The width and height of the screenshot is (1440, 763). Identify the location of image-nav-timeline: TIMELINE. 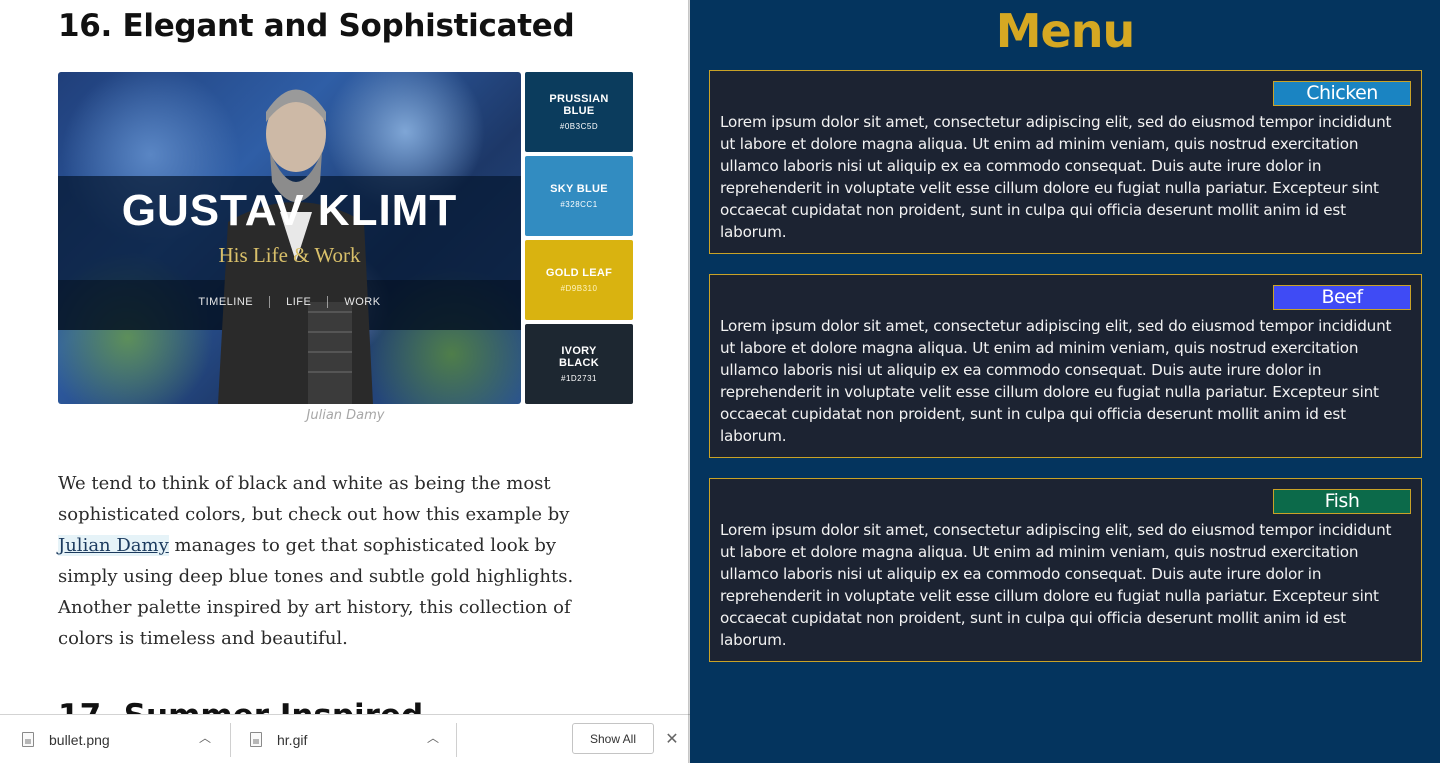
(226, 302).